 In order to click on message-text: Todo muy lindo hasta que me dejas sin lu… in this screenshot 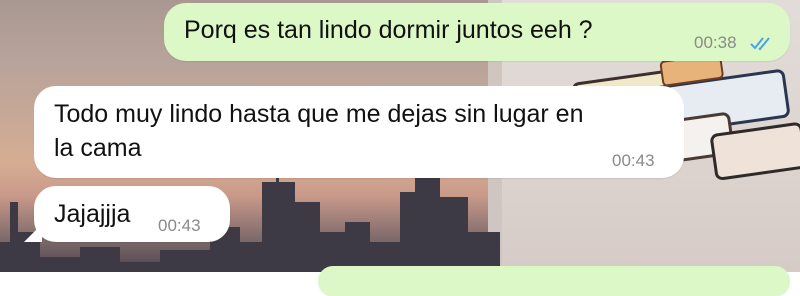, I will do `click(319, 131)`.